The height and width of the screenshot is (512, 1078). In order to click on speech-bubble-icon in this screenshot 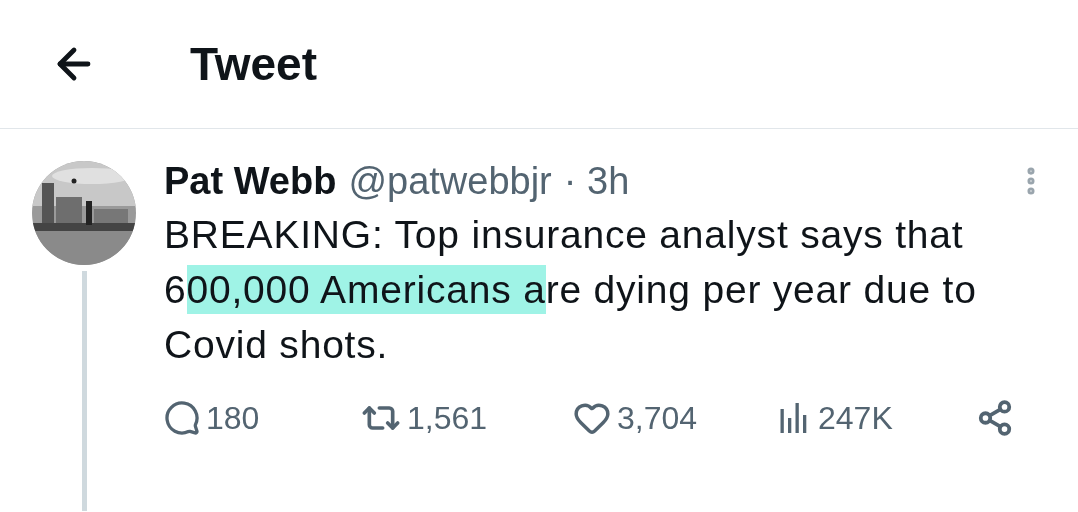, I will do `click(182, 418)`.